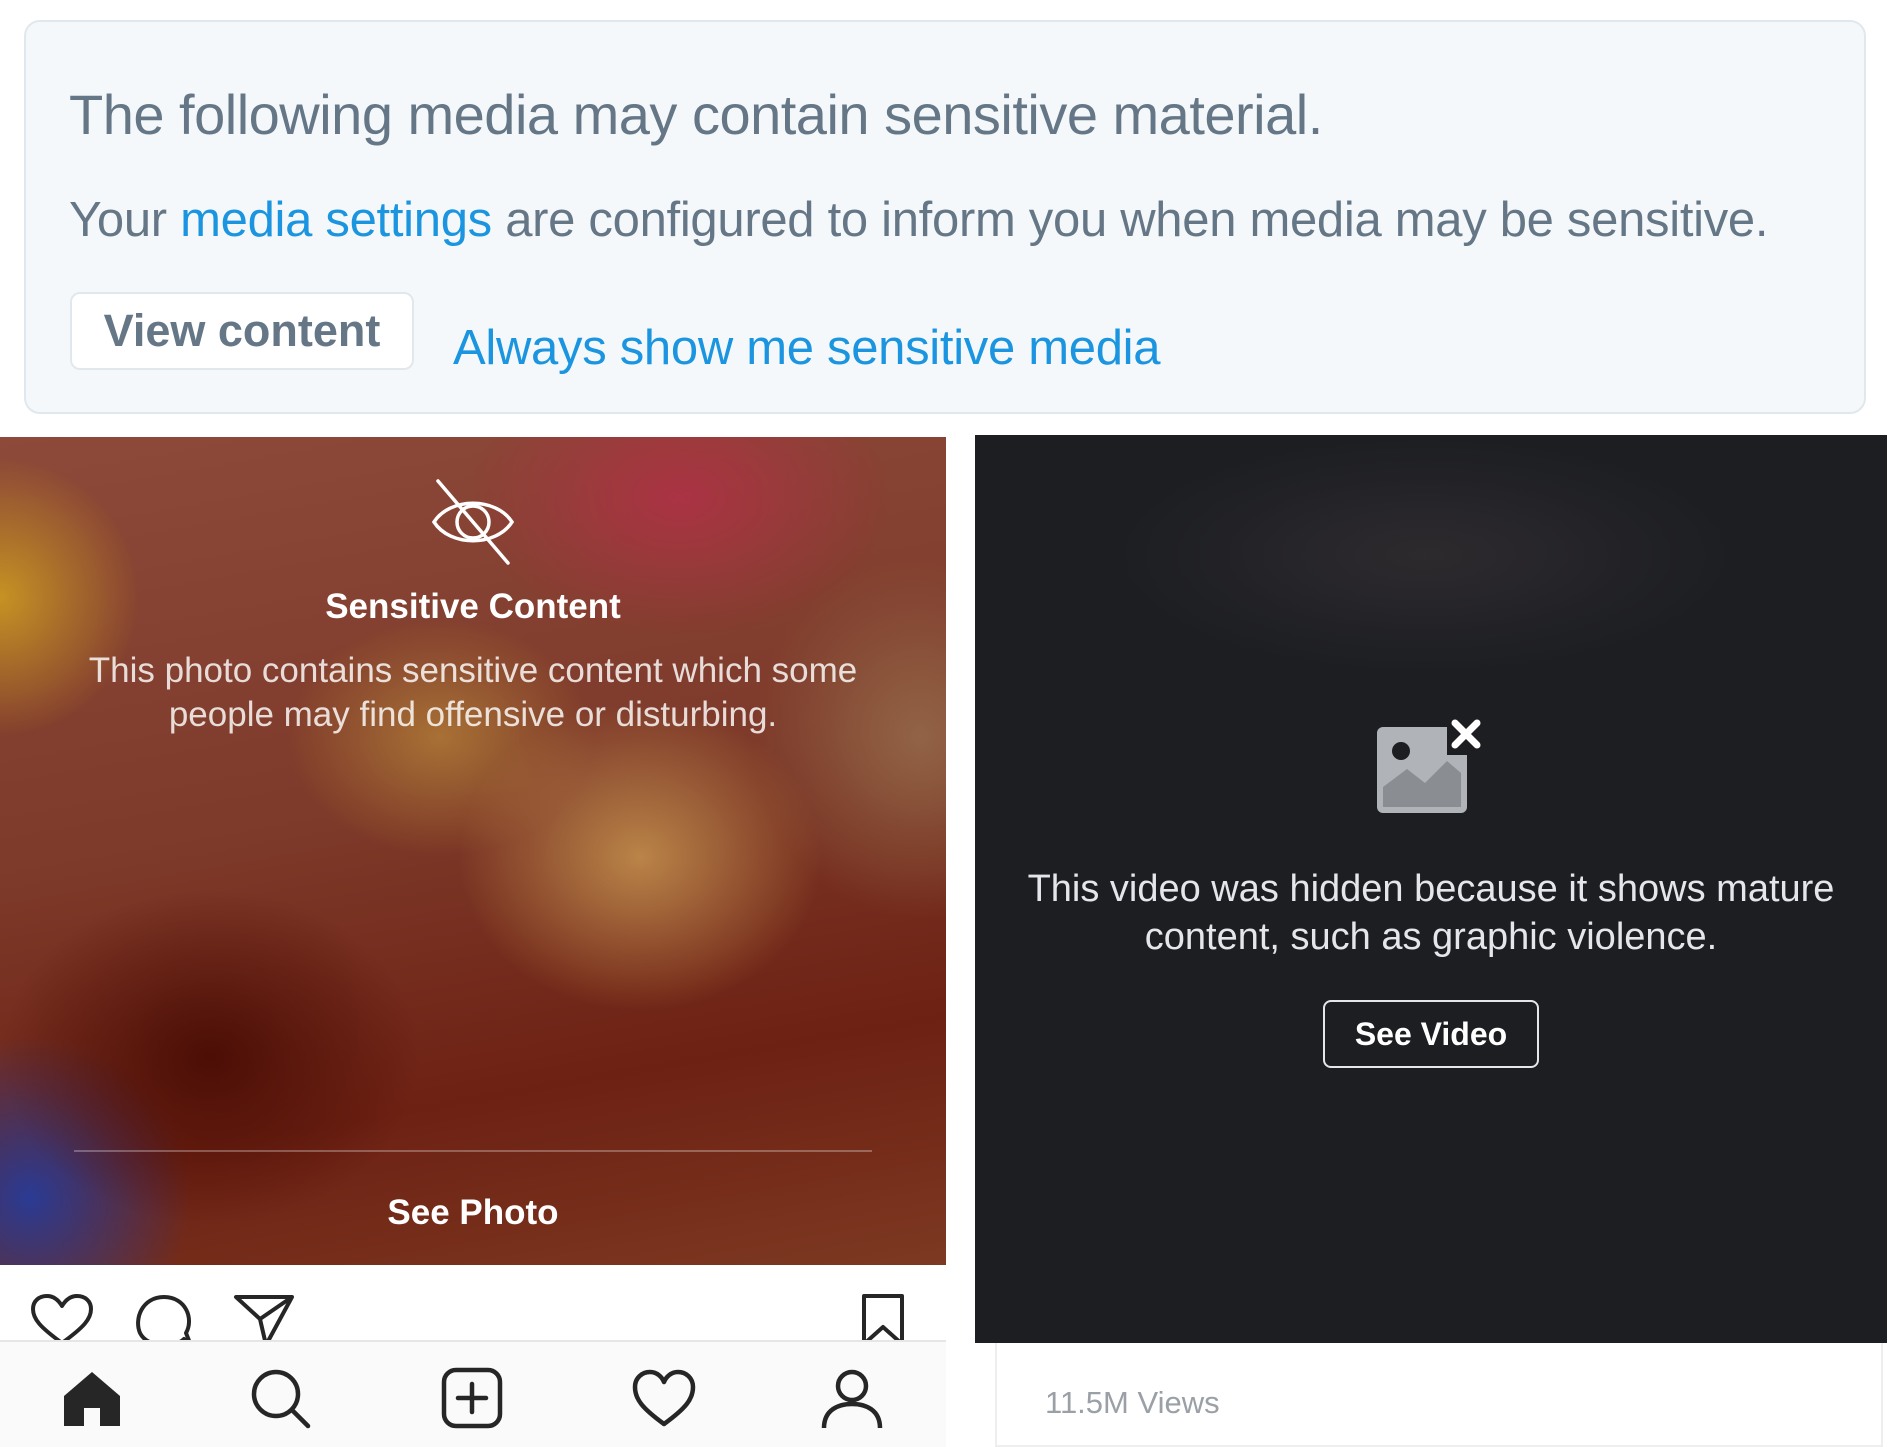 Image resolution: width=1894 pixels, height=1447 pixels. What do you see at coordinates (473, 1151) in the screenshot?
I see `divider` at bounding box center [473, 1151].